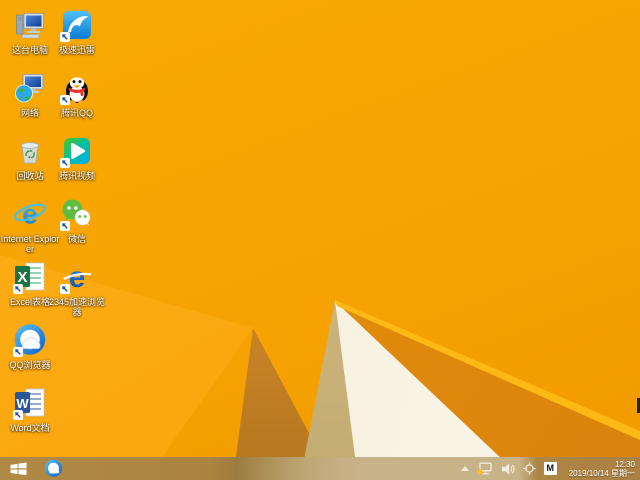 The image size is (640, 480). Describe the element at coordinates (30, 365) in the screenshot. I see `desktop-icon-label: QQ浏览器` at that location.